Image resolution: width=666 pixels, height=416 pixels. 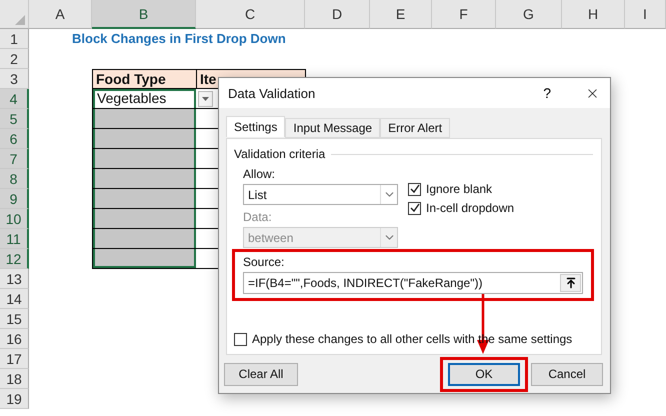 I want to click on column-header: A, so click(x=60, y=14).